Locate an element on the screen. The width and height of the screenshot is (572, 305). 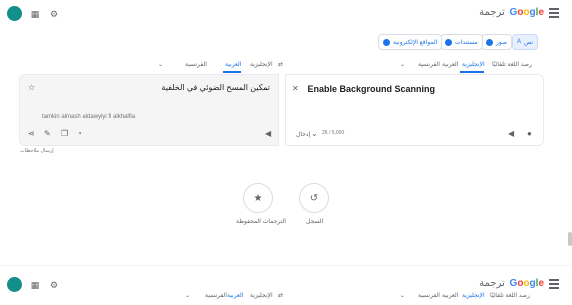
saved-label: الترجمات المحفوظة is located at coordinates (261, 222).